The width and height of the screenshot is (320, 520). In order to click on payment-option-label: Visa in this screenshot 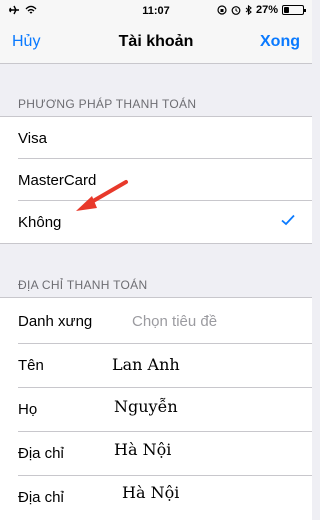, I will do `click(32, 138)`.